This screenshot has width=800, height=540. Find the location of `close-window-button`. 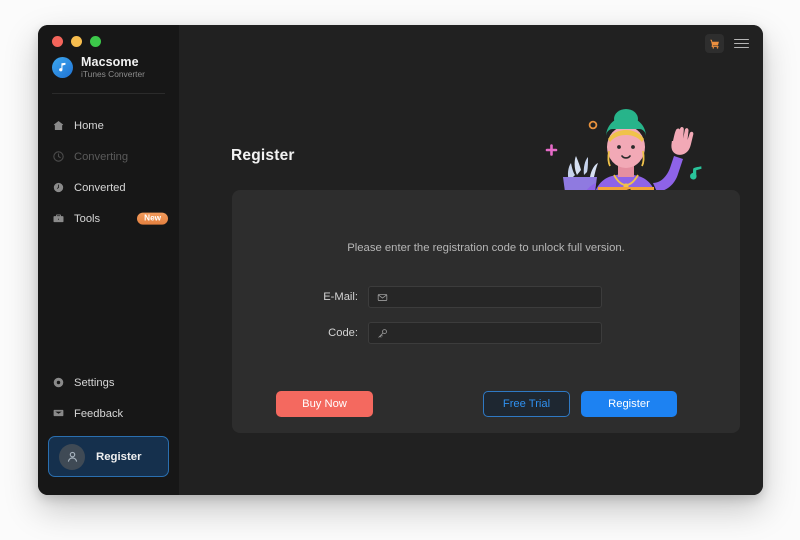

close-window-button is located at coordinates (57, 41).